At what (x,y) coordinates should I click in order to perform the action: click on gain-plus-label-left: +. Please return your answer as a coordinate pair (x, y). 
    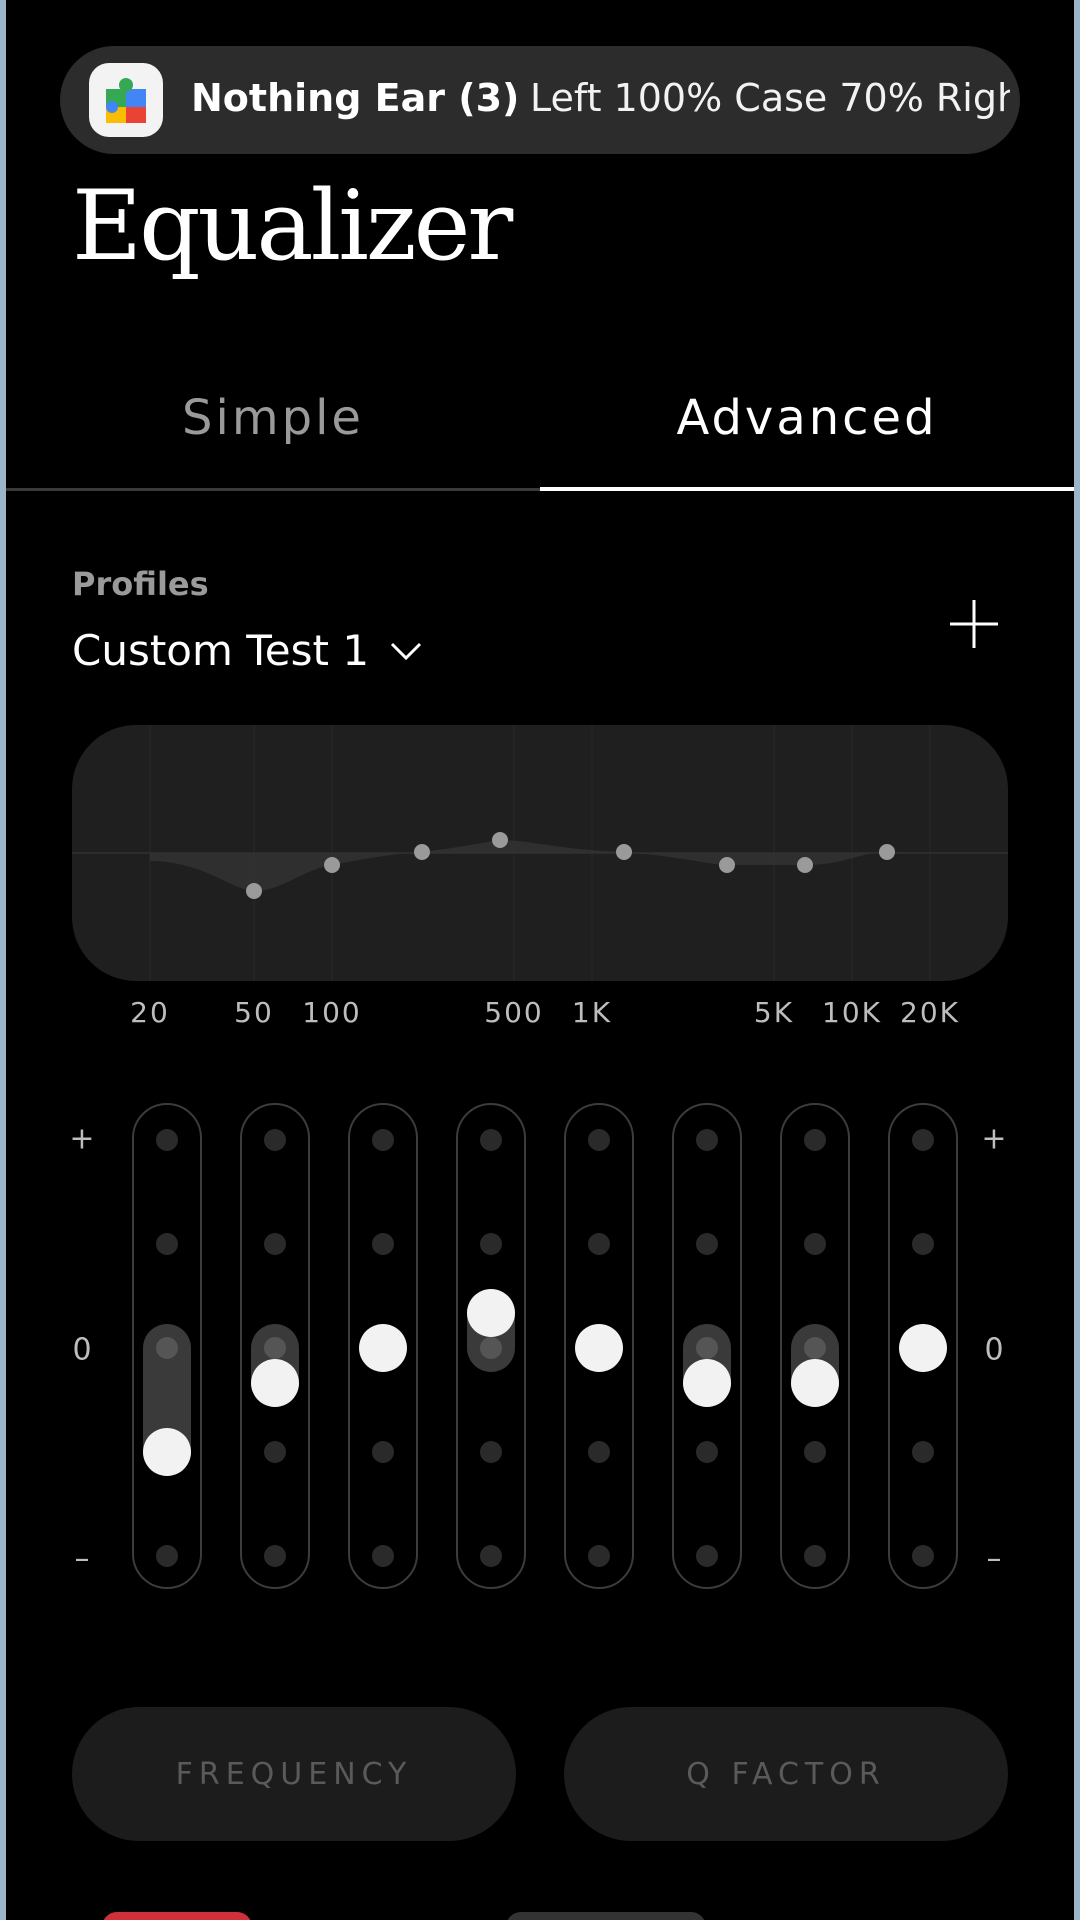
    Looking at the image, I should click on (82, 1139).